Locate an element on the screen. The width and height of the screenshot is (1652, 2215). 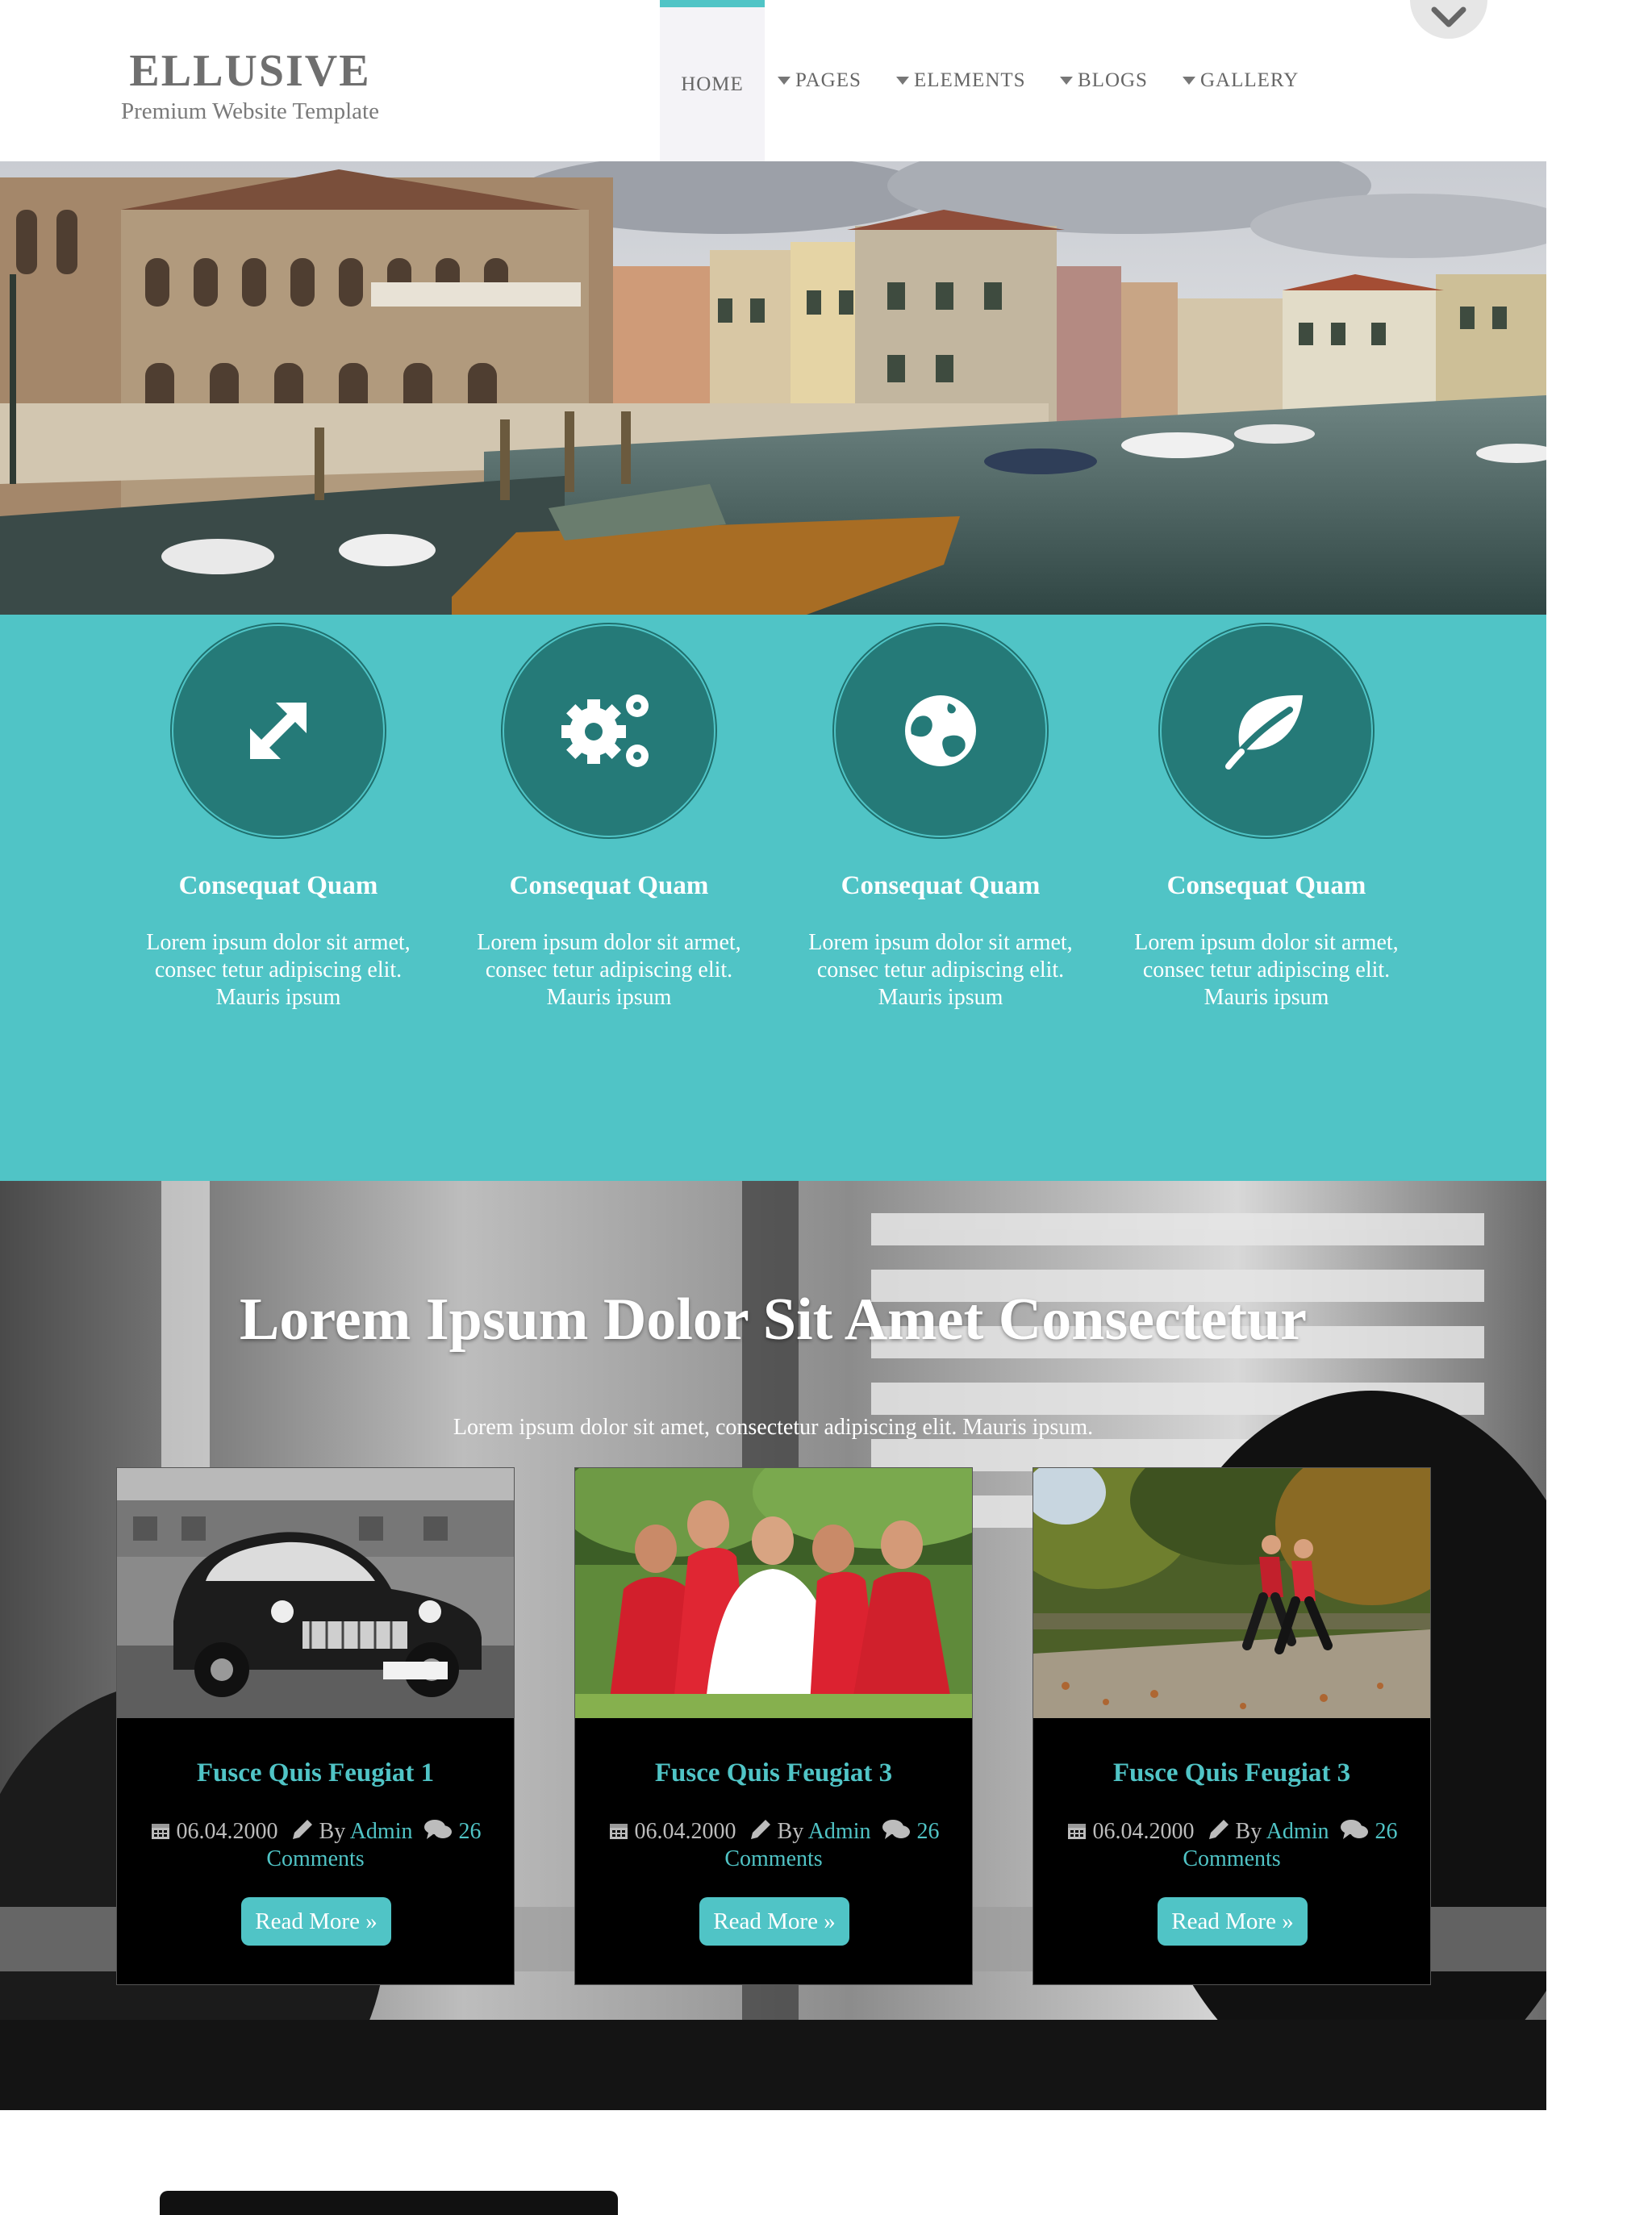
gears-icon is located at coordinates (605, 731).